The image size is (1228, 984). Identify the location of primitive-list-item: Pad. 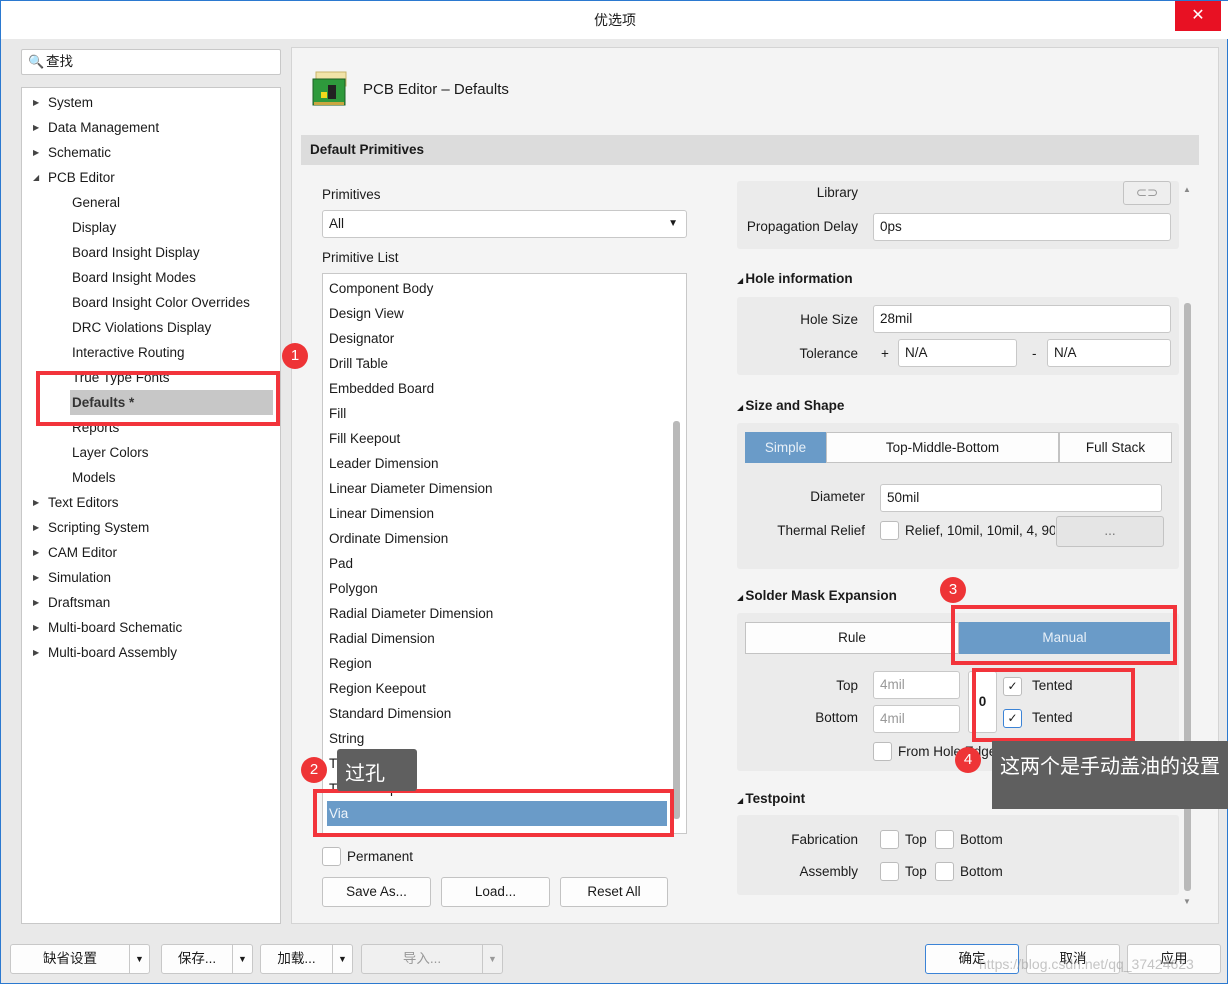
(341, 563).